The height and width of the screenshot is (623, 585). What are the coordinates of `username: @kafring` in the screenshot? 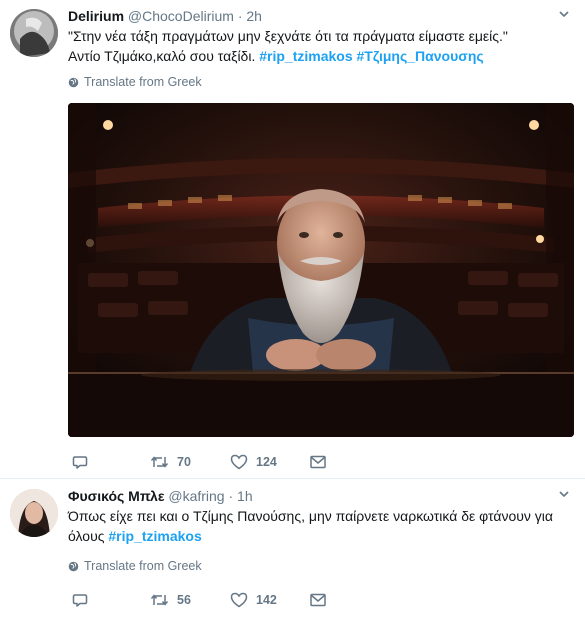 It's located at (196, 496).